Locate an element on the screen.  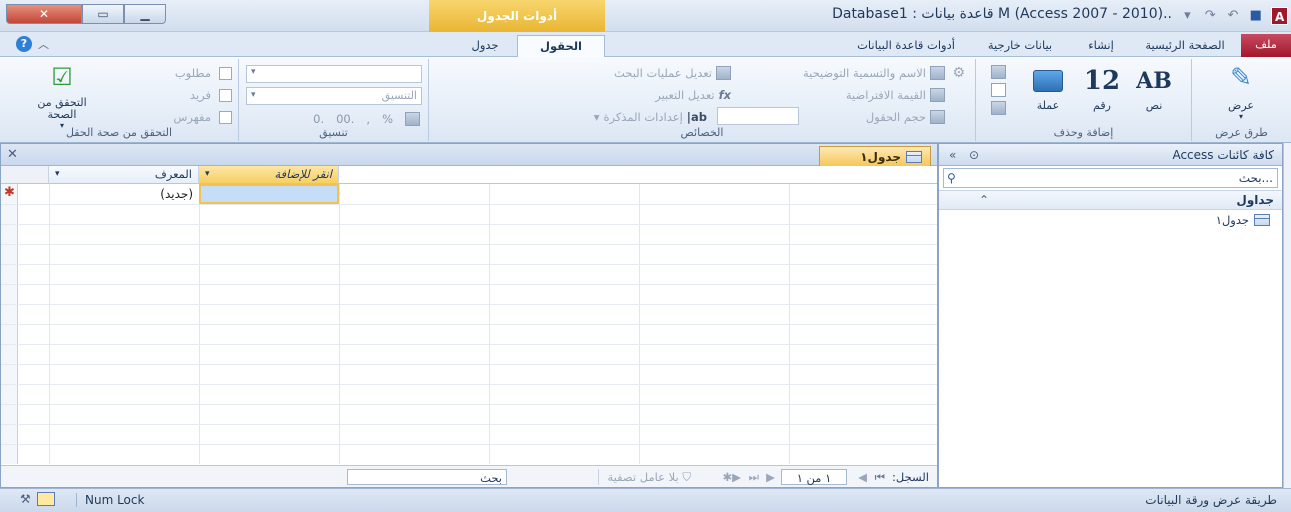
field-size-label: حجم الحقول is located at coordinates (895, 117).